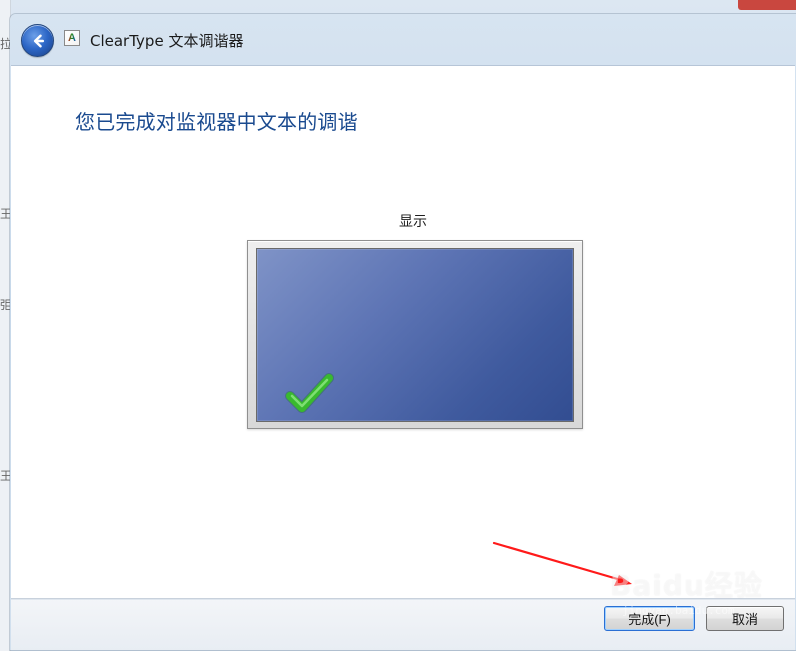 Image resolution: width=796 pixels, height=651 pixels. I want to click on back-arrow-icon, so click(38, 40).